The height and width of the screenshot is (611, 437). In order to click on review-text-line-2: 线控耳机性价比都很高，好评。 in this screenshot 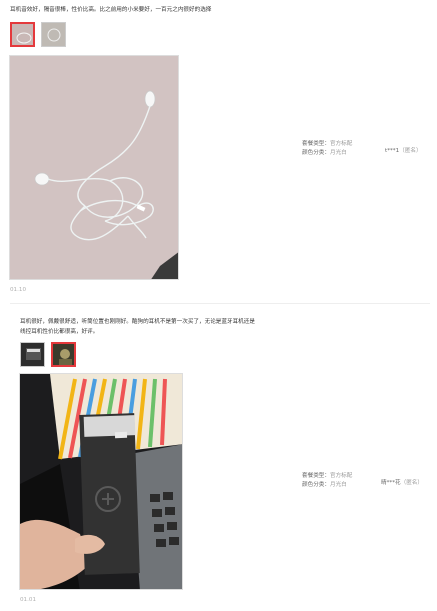, I will do `click(59, 332)`.